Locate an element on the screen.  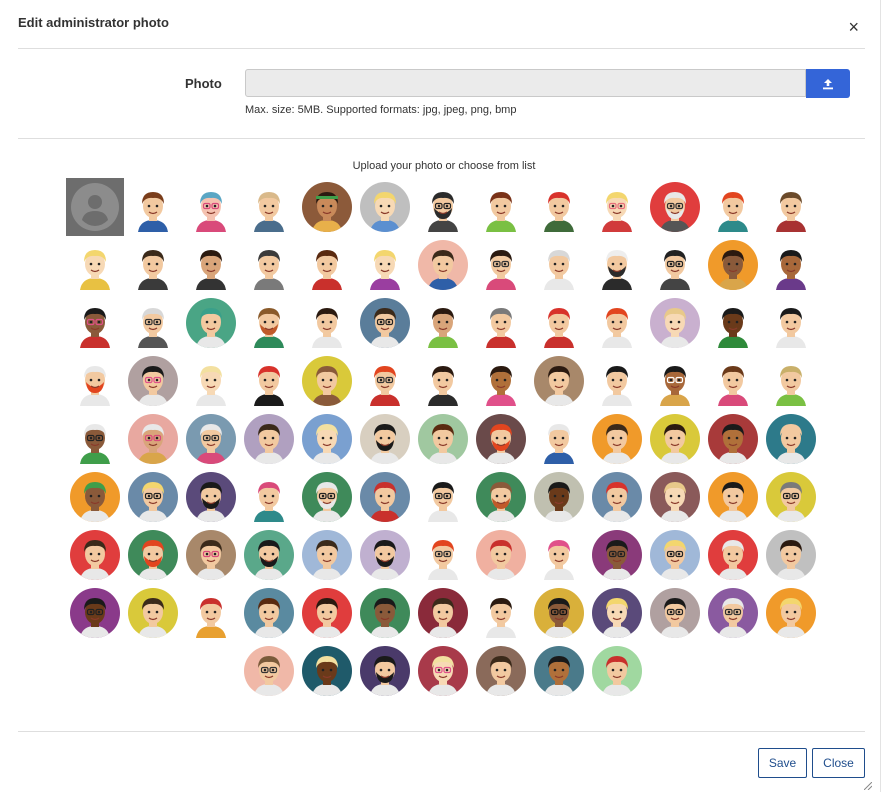
default-avatar-option is located at coordinates (95, 207).